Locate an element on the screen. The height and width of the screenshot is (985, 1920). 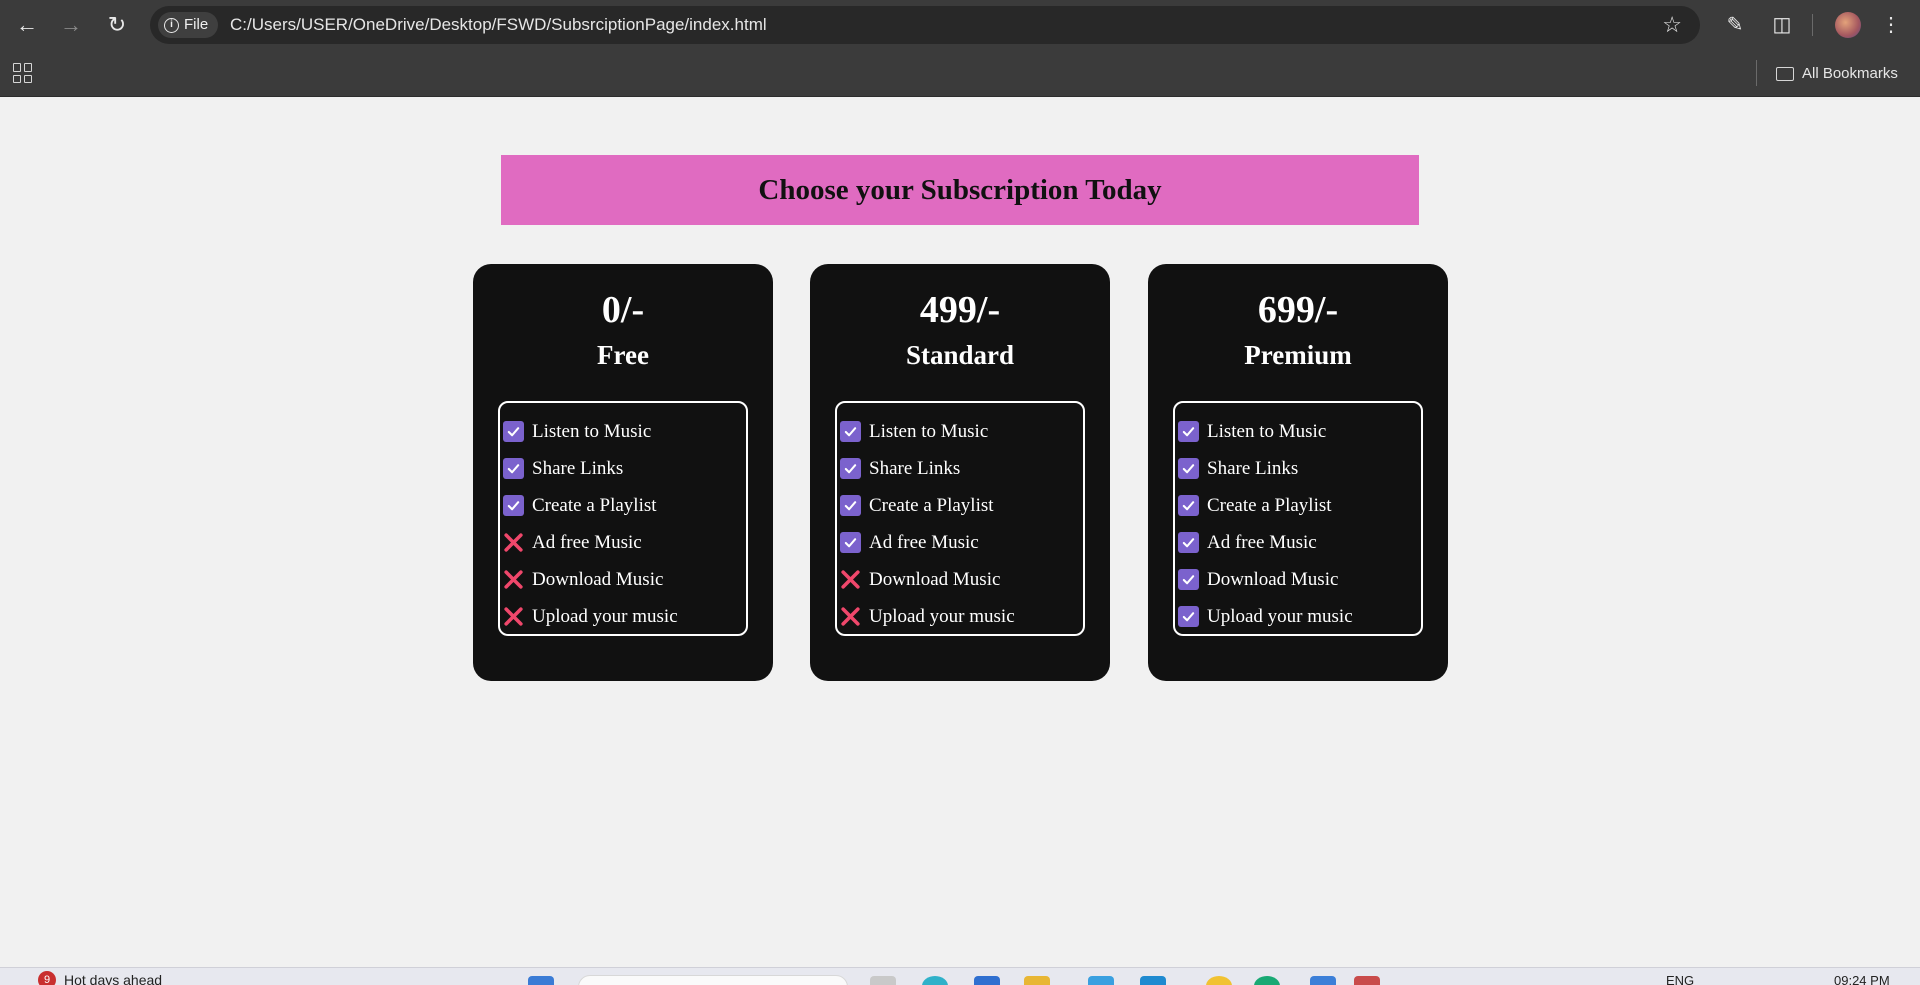
all-bookmarks-label: All Bookmarks is located at coordinates (1850, 73).